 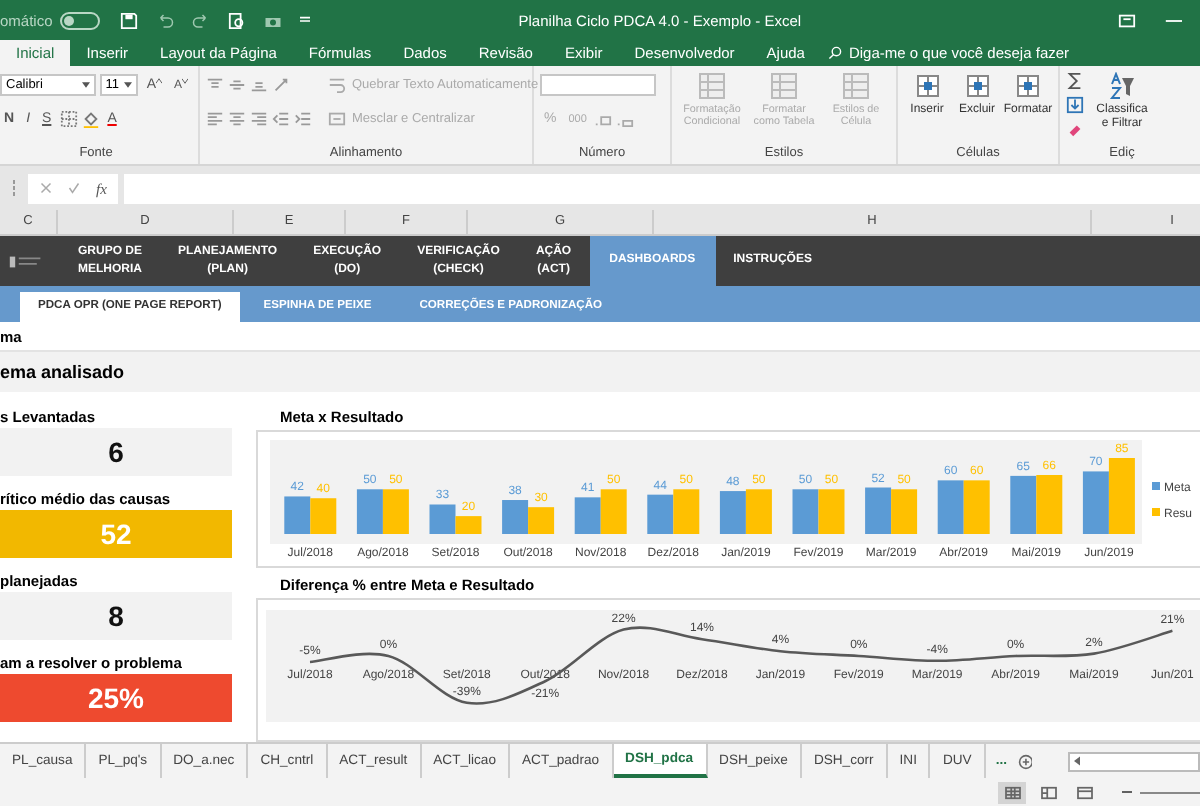 I want to click on increase-indent-icon, so click(x=303, y=119).